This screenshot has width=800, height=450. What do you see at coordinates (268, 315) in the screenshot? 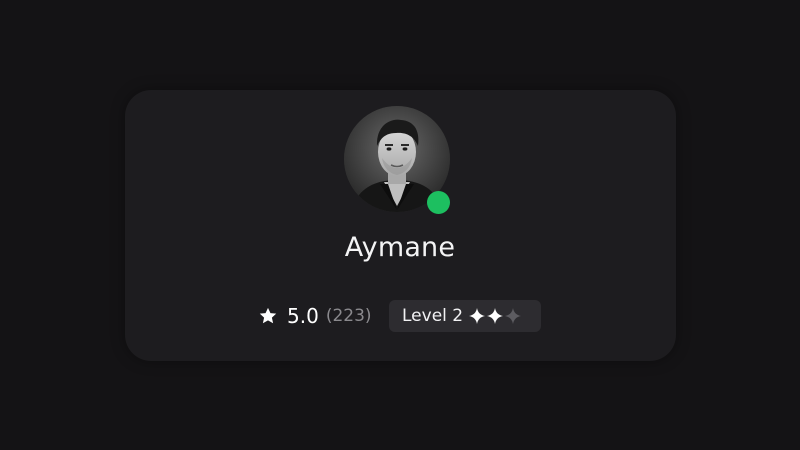
I see `star-icon` at bounding box center [268, 315].